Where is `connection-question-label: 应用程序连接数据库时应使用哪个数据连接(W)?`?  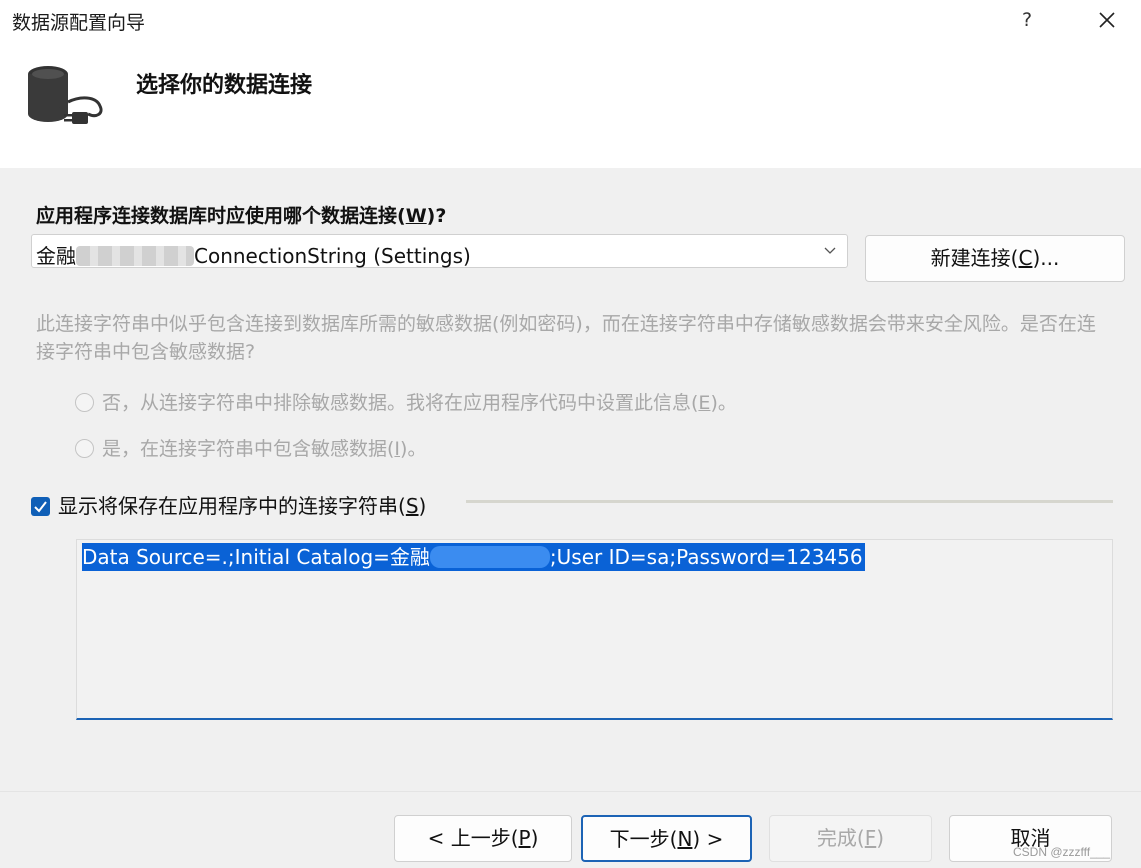
connection-question-label: 应用程序连接数据库时应使用哪个数据连接(W)? is located at coordinates (241, 216).